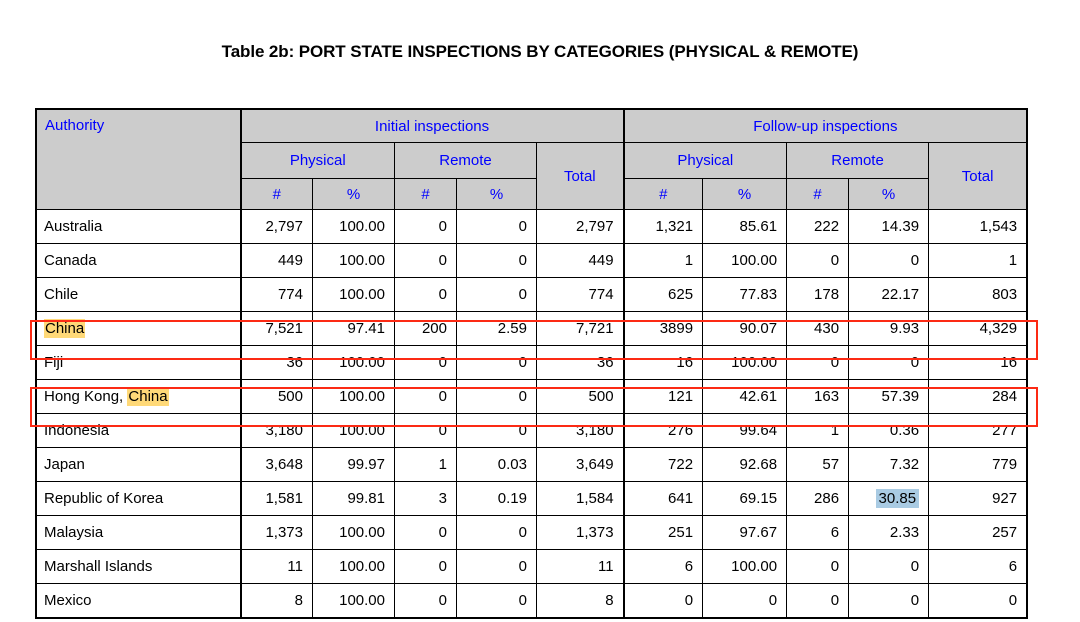 The image size is (1080, 622). What do you see at coordinates (138, 464) in the screenshot?
I see `cell-authority: Japan` at bounding box center [138, 464].